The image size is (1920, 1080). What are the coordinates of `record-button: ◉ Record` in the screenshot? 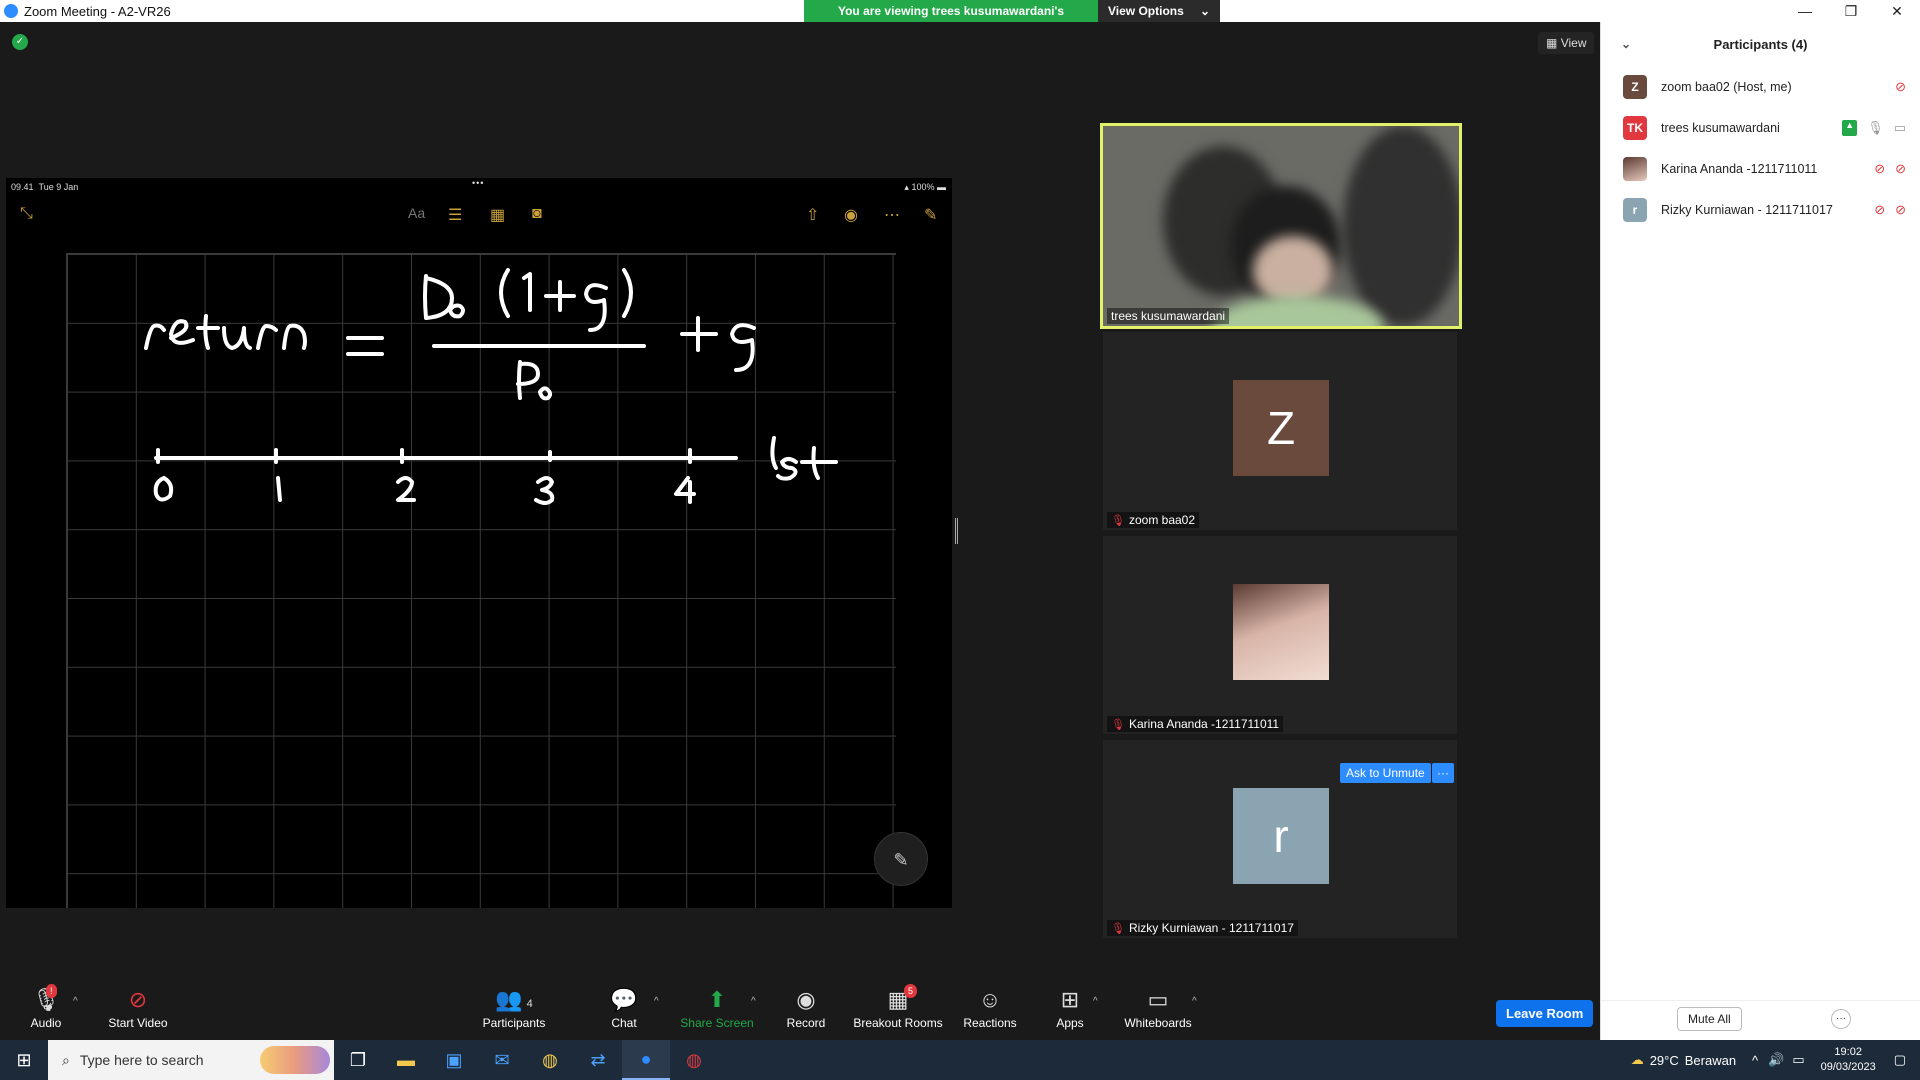 It's located at (806, 1008).